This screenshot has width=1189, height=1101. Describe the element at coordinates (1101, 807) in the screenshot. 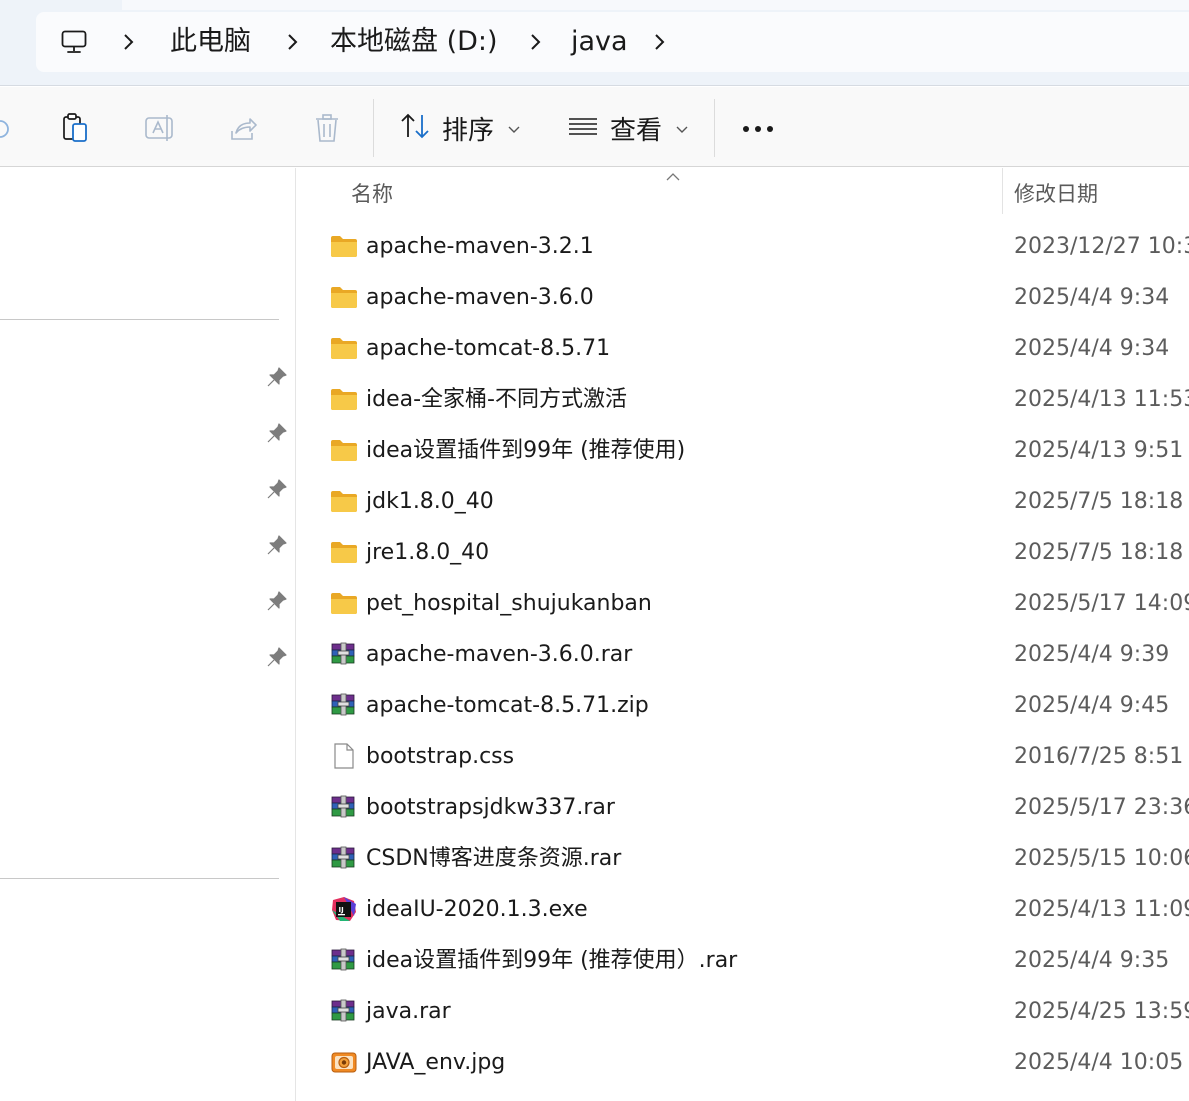

I see `file-date: 2025/5/17 23:36` at that location.